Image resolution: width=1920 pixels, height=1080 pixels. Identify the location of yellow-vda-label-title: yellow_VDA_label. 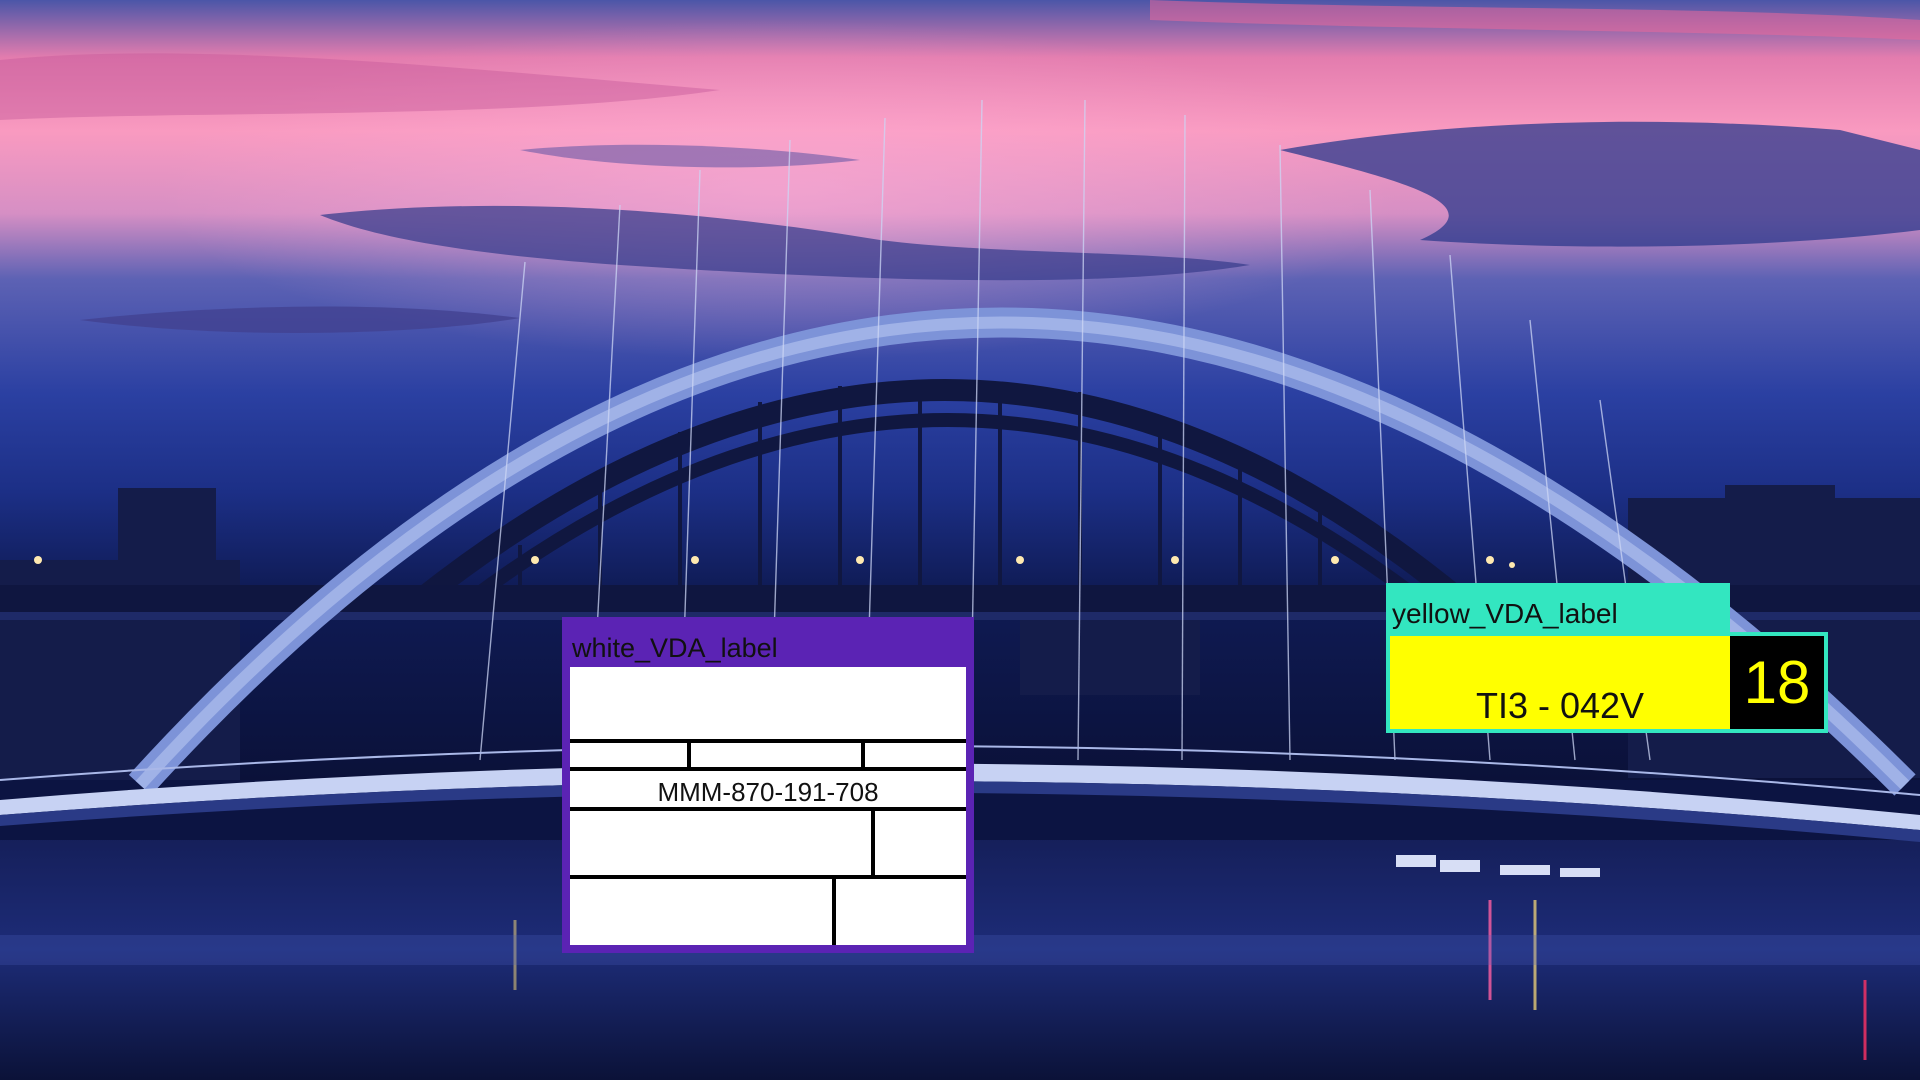
(1558, 608).